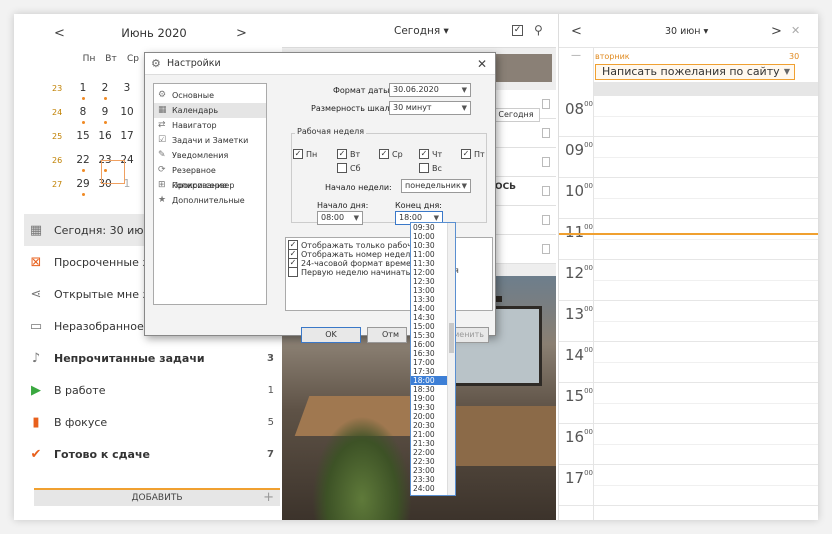 The image size is (832, 534). I want to click on date-format-select: 30.06.2020 ▼, so click(430, 90).